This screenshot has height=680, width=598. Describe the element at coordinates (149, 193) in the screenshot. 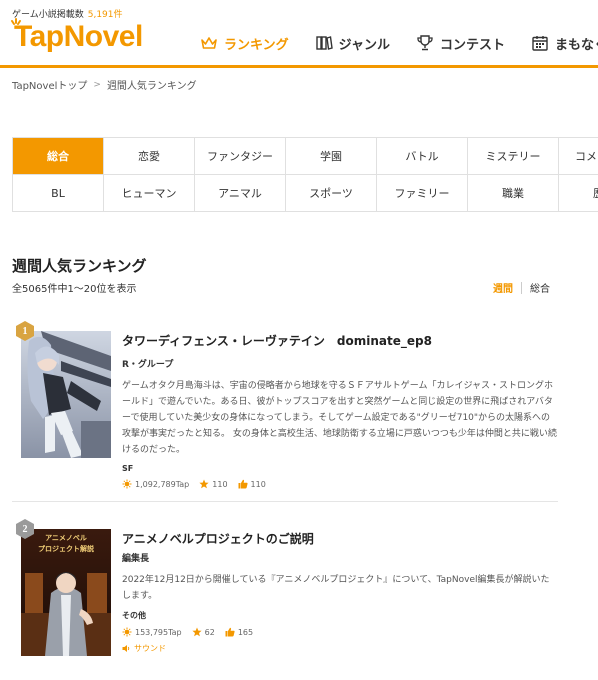

I see `genre-tab-human: ヒューマン` at that location.